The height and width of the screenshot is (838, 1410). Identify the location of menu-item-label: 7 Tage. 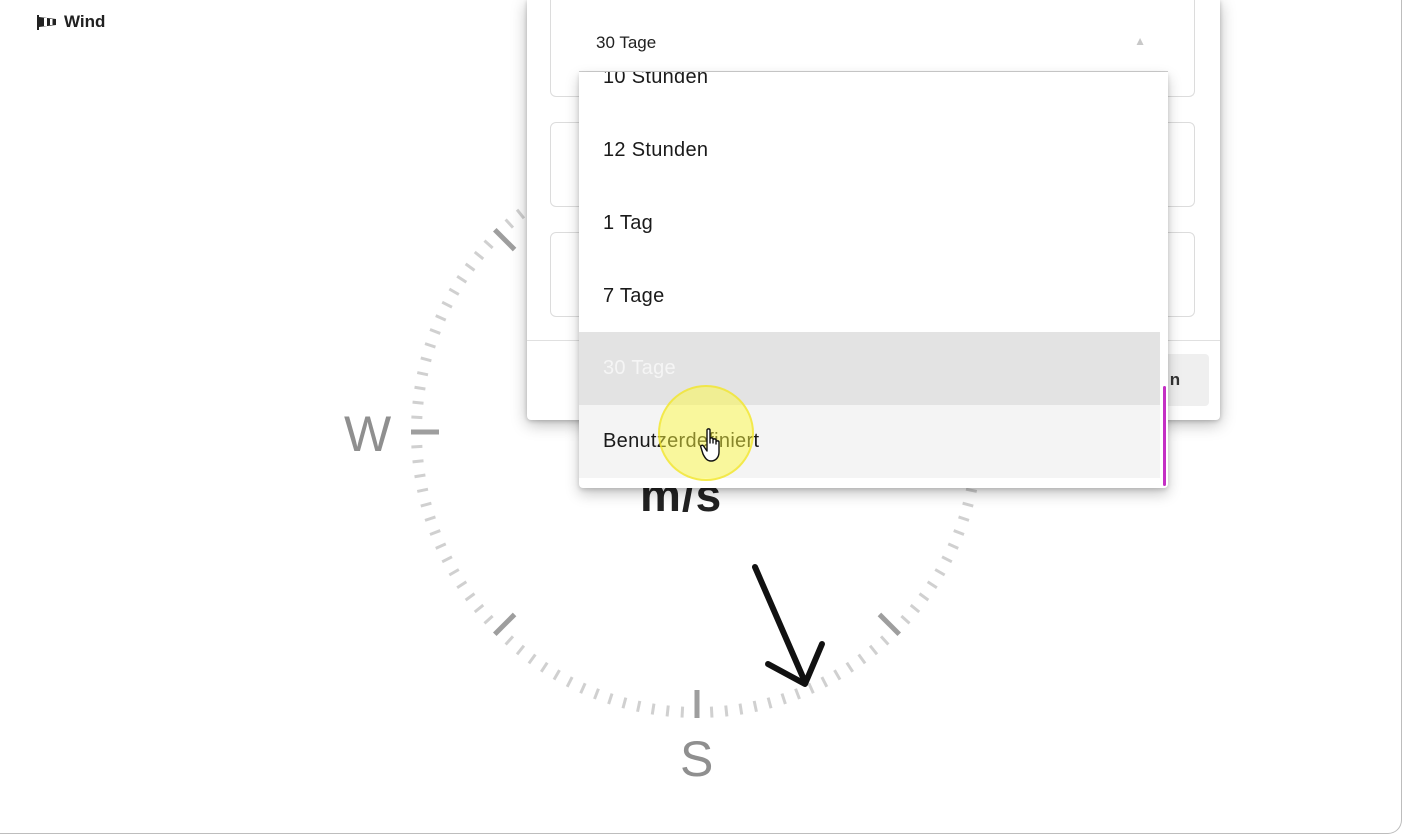
(634, 296).